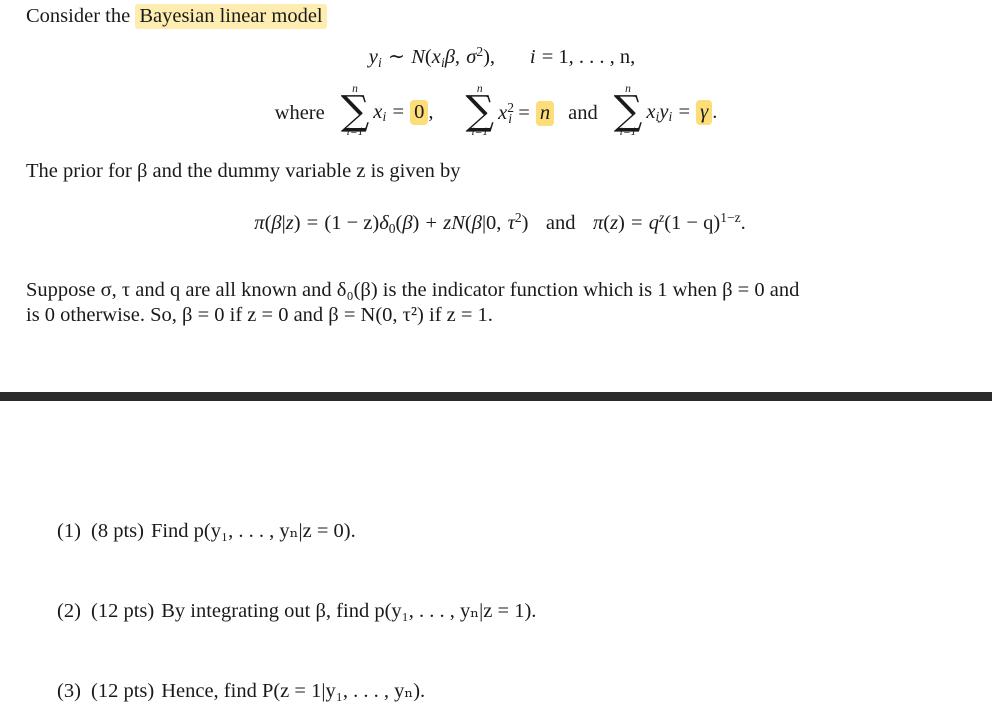 The width and height of the screenshot is (992, 720). Describe the element at coordinates (449, 57) in the screenshot. I see `model-coefficient: β` at that location.